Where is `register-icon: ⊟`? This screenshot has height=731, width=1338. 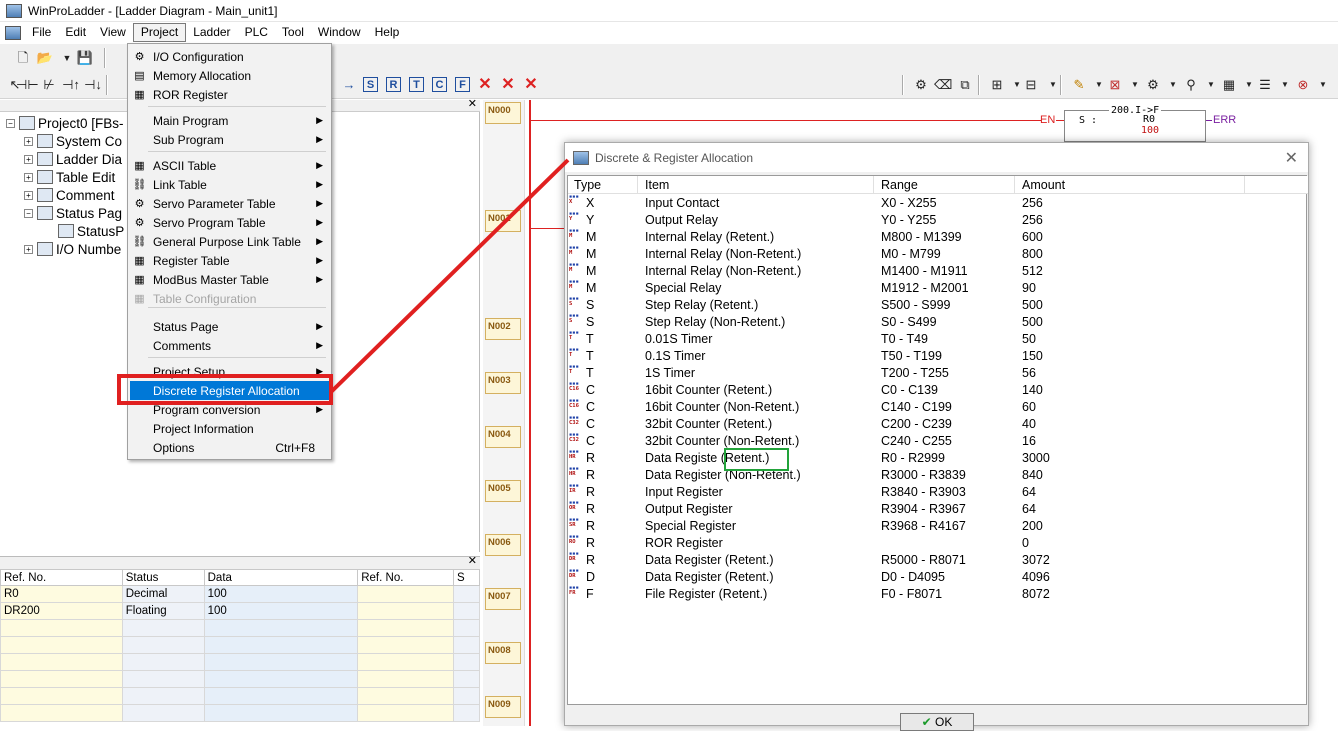
register-icon: ⊟ is located at coordinates (1031, 85).